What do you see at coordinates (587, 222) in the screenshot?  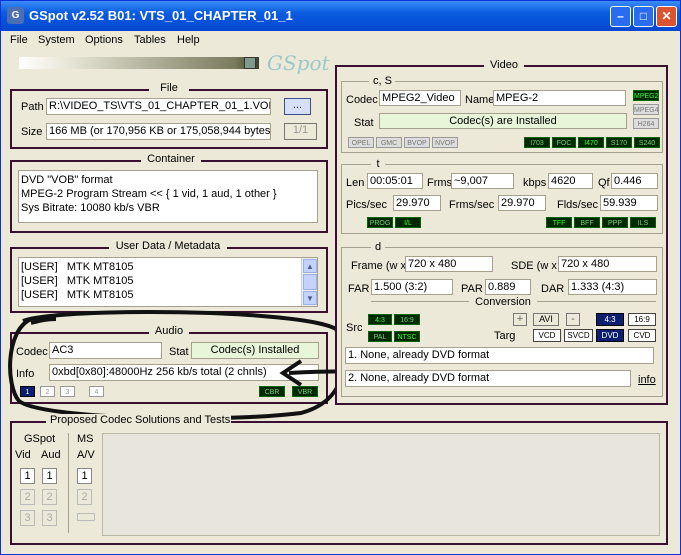 I see `bff-led: BFF` at bounding box center [587, 222].